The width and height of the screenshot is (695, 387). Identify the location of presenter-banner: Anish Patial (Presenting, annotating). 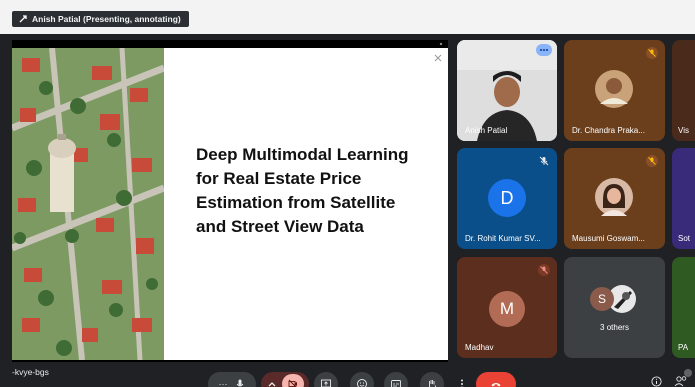
(100, 19).